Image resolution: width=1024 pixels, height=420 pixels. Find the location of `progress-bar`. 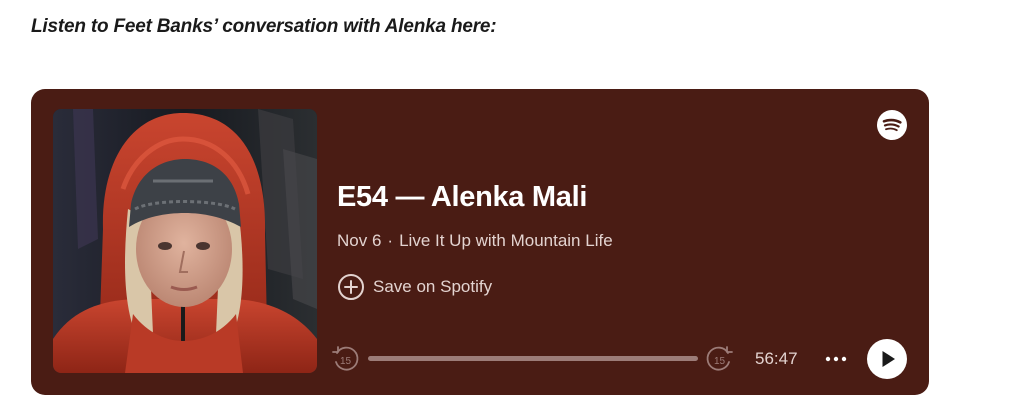

progress-bar is located at coordinates (533, 358).